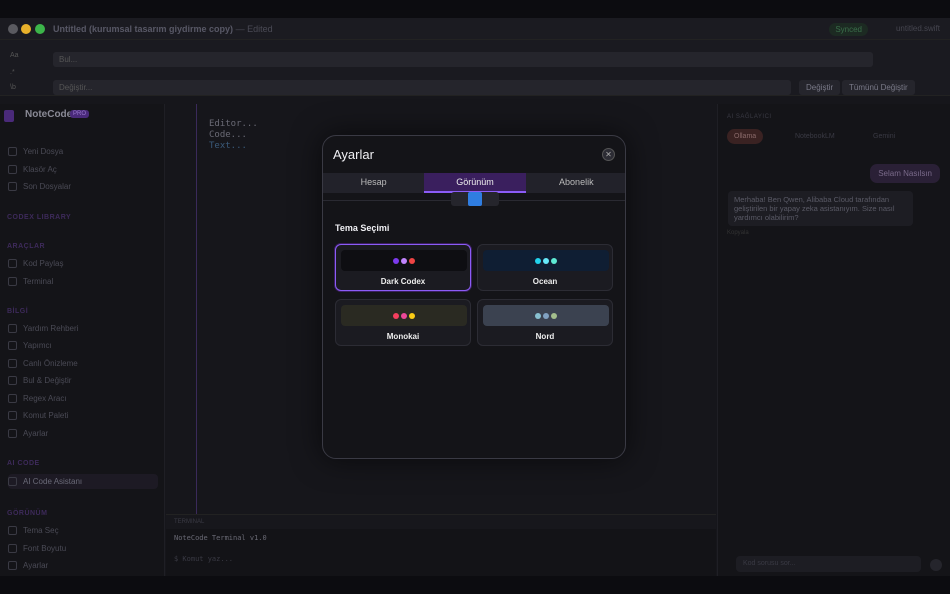 This screenshot has width=950, height=594. What do you see at coordinates (362, 228) in the screenshot?
I see `theme-section-title: Tema Seçimi` at bounding box center [362, 228].